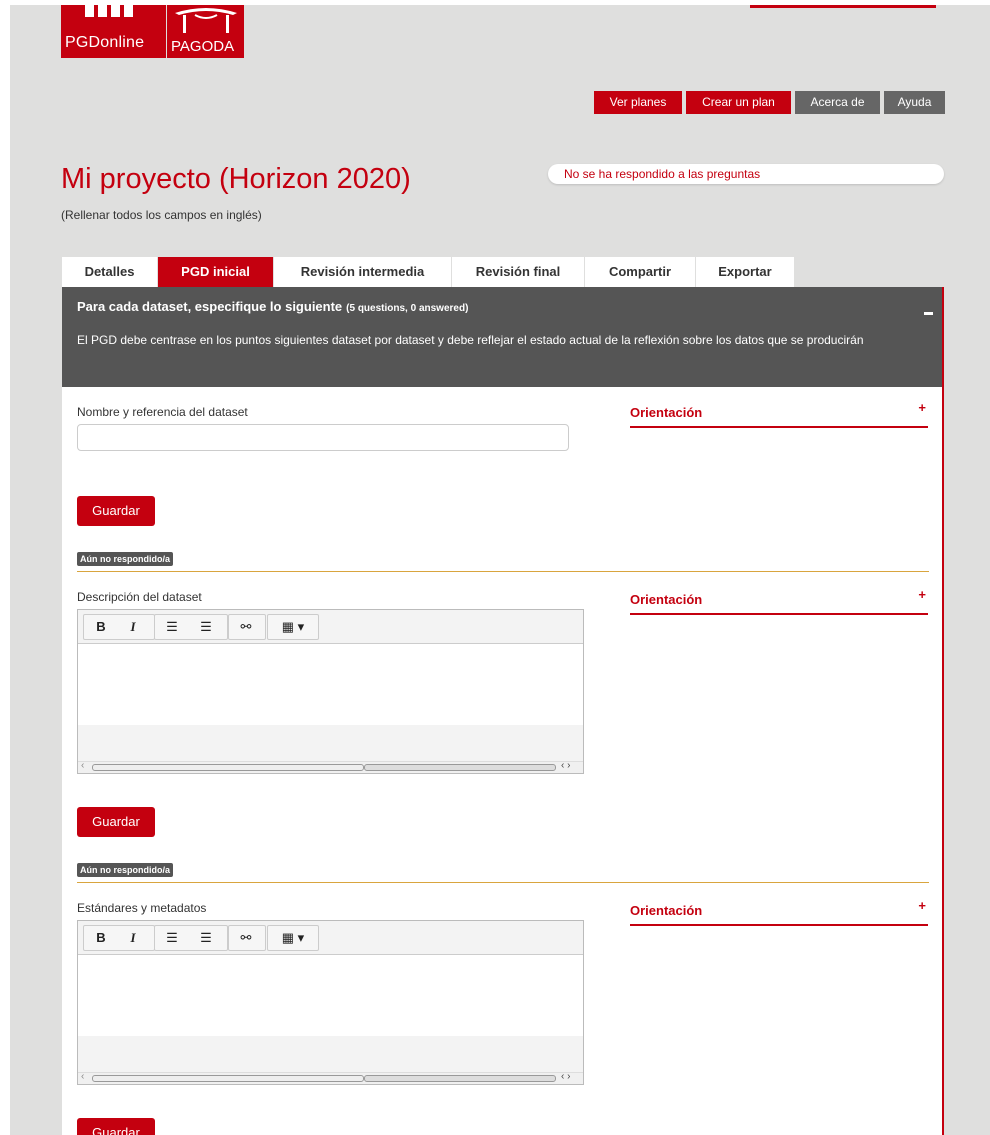 Image resolution: width=990 pixels, height=1135 pixels. Describe the element at coordinates (215, 272) in the screenshot. I see `tab-pgd-inicial: PGD inicial` at that location.